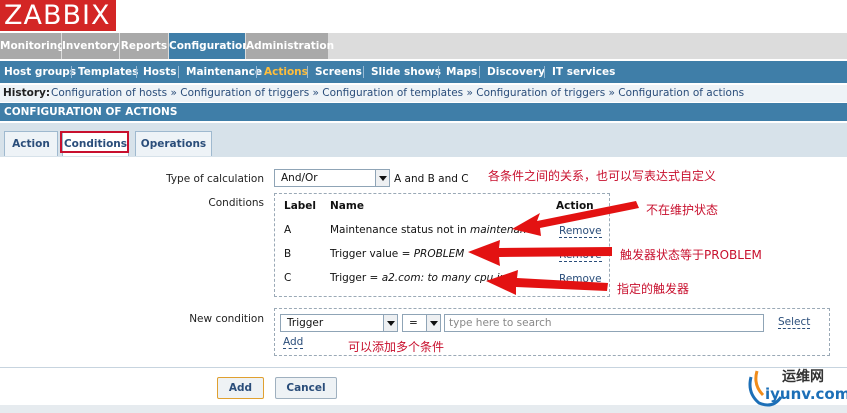 This screenshot has width=847, height=413. Describe the element at coordinates (547, 282) in the screenshot. I see `arrow-row-c` at that location.